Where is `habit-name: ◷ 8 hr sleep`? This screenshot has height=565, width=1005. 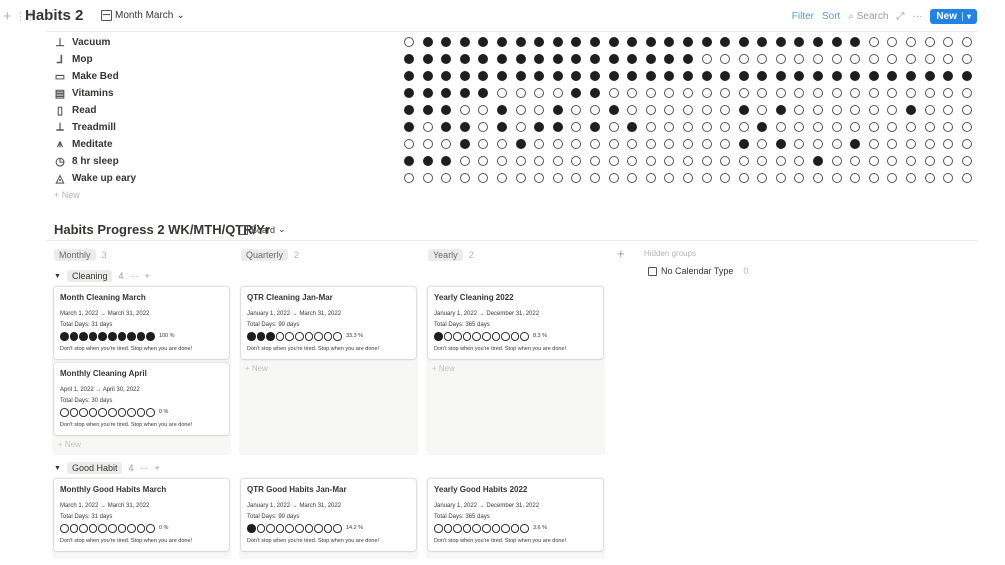 habit-name: ◷ 8 hr sleep is located at coordinates (229, 161).